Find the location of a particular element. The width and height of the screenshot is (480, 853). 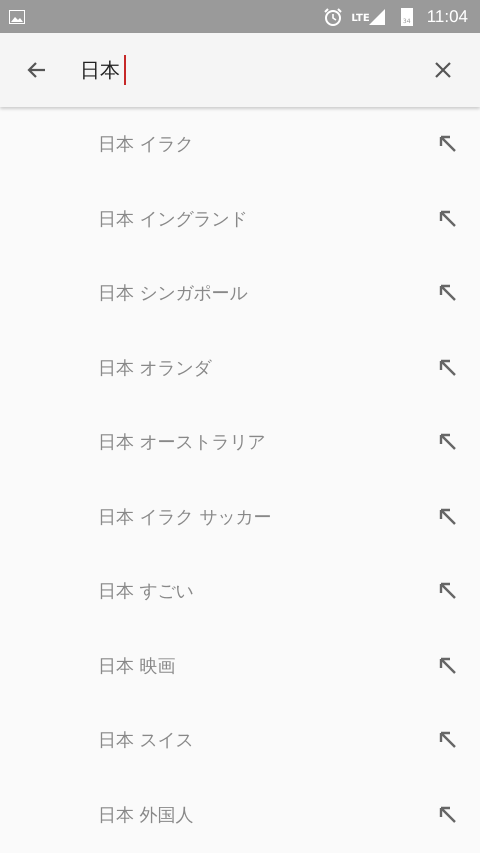

clock: 11:04 is located at coordinates (447, 16).